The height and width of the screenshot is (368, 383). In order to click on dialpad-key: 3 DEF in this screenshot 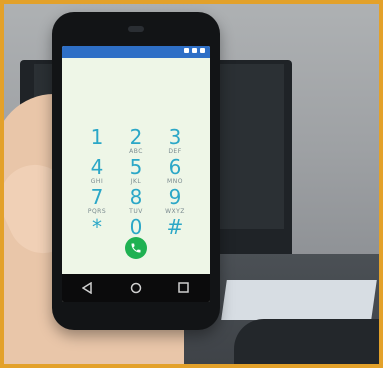, I will do `click(175, 140)`.